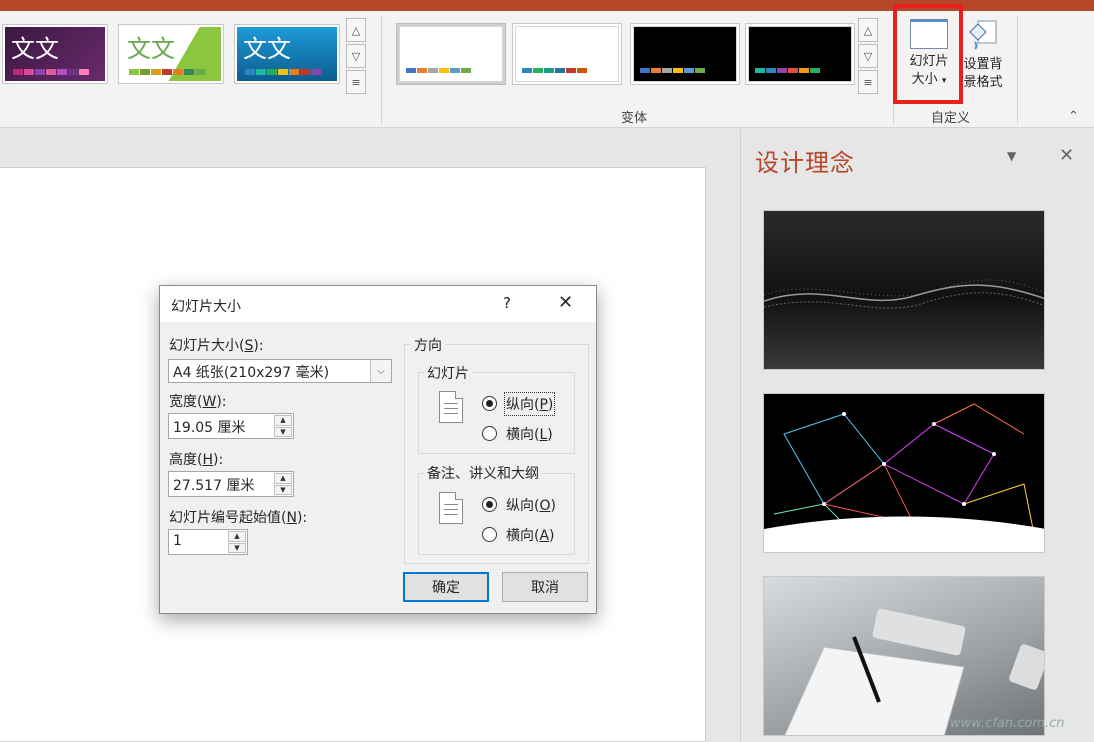  What do you see at coordinates (1073, 116) in the screenshot?
I see `collapse-ribbon-icon: ⌃` at bounding box center [1073, 116].